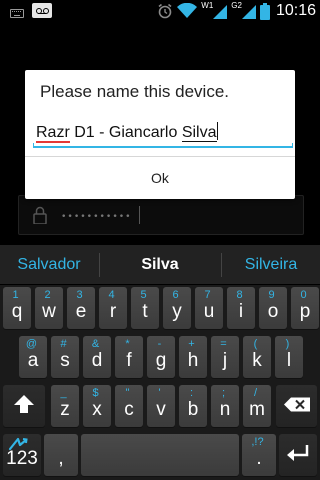  I want to click on key-label: q, so click(17, 311).